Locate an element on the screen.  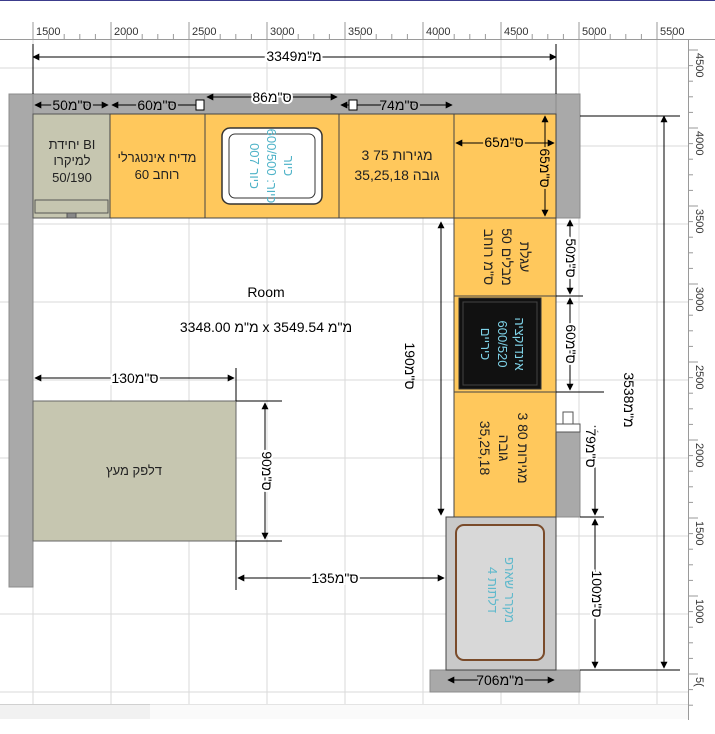
cooktop-line1: אינדוקציה is located at coordinates (519, 343).